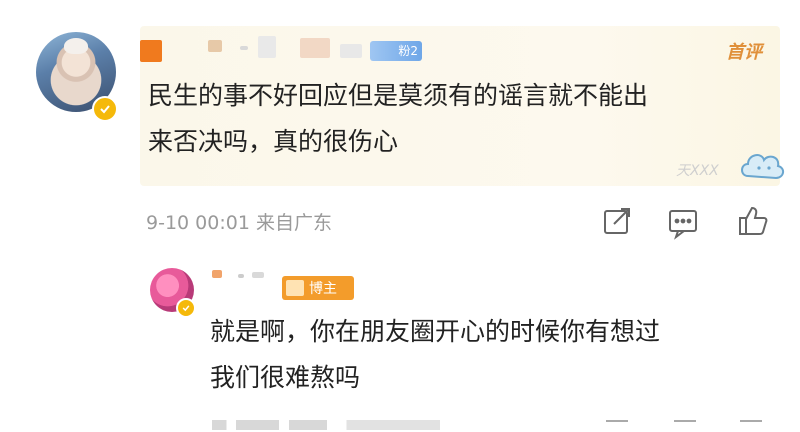  Describe the element at coordinates (295, 288) in the screenshot. I see `blogger-icon` at that location.